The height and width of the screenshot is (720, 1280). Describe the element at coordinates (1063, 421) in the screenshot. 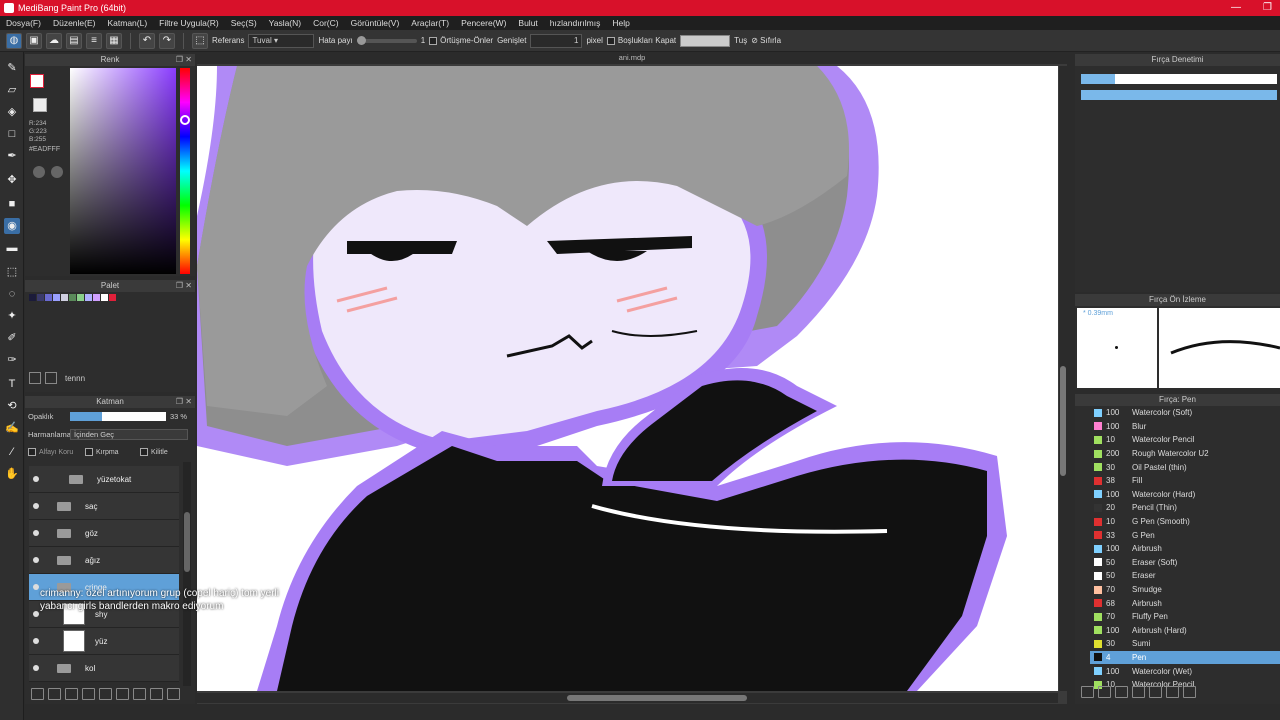

I see `vertical-scroll-thumb` at that location.